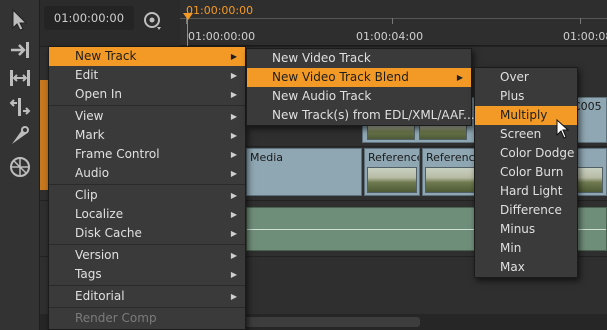 This screenshot has width=607, height=330. I want to click on menu-item-render-comp: Render Comp, so click(147, 318).